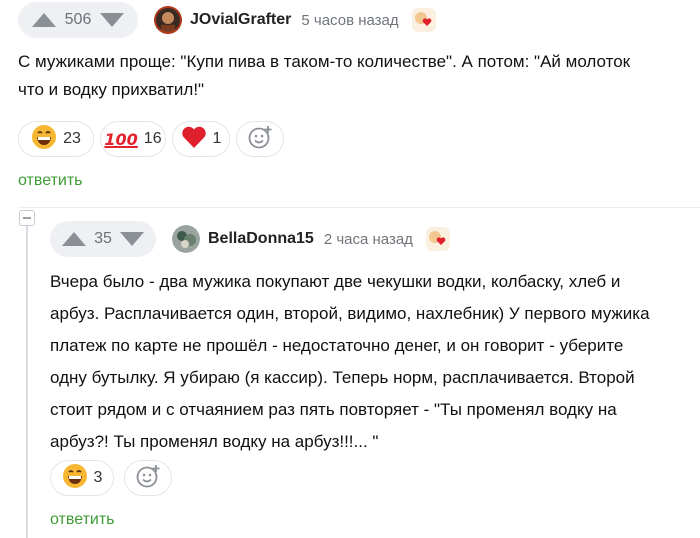 This screenshot has height=538, width=700. I want to click on vote-count: 506, so click(78, 19).